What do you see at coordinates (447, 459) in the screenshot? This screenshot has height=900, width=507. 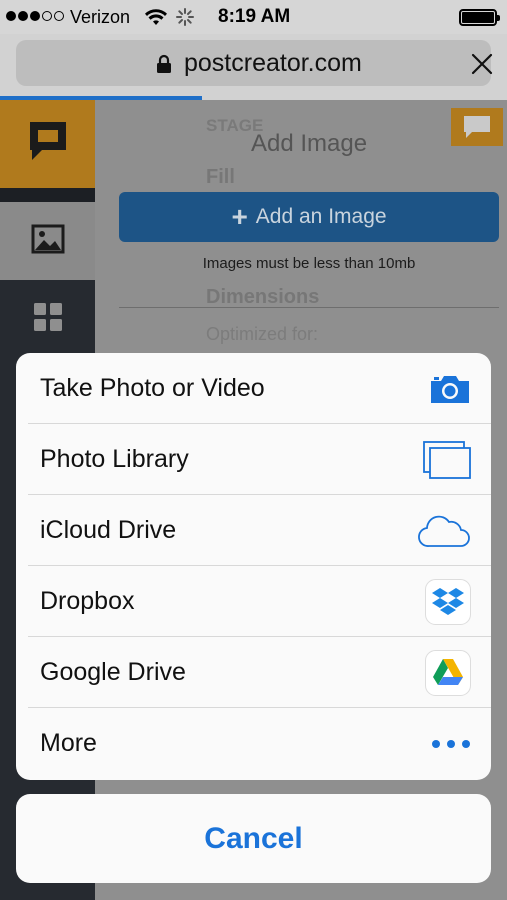 I see `photo-library-icon` at bounding box center [447, 459].